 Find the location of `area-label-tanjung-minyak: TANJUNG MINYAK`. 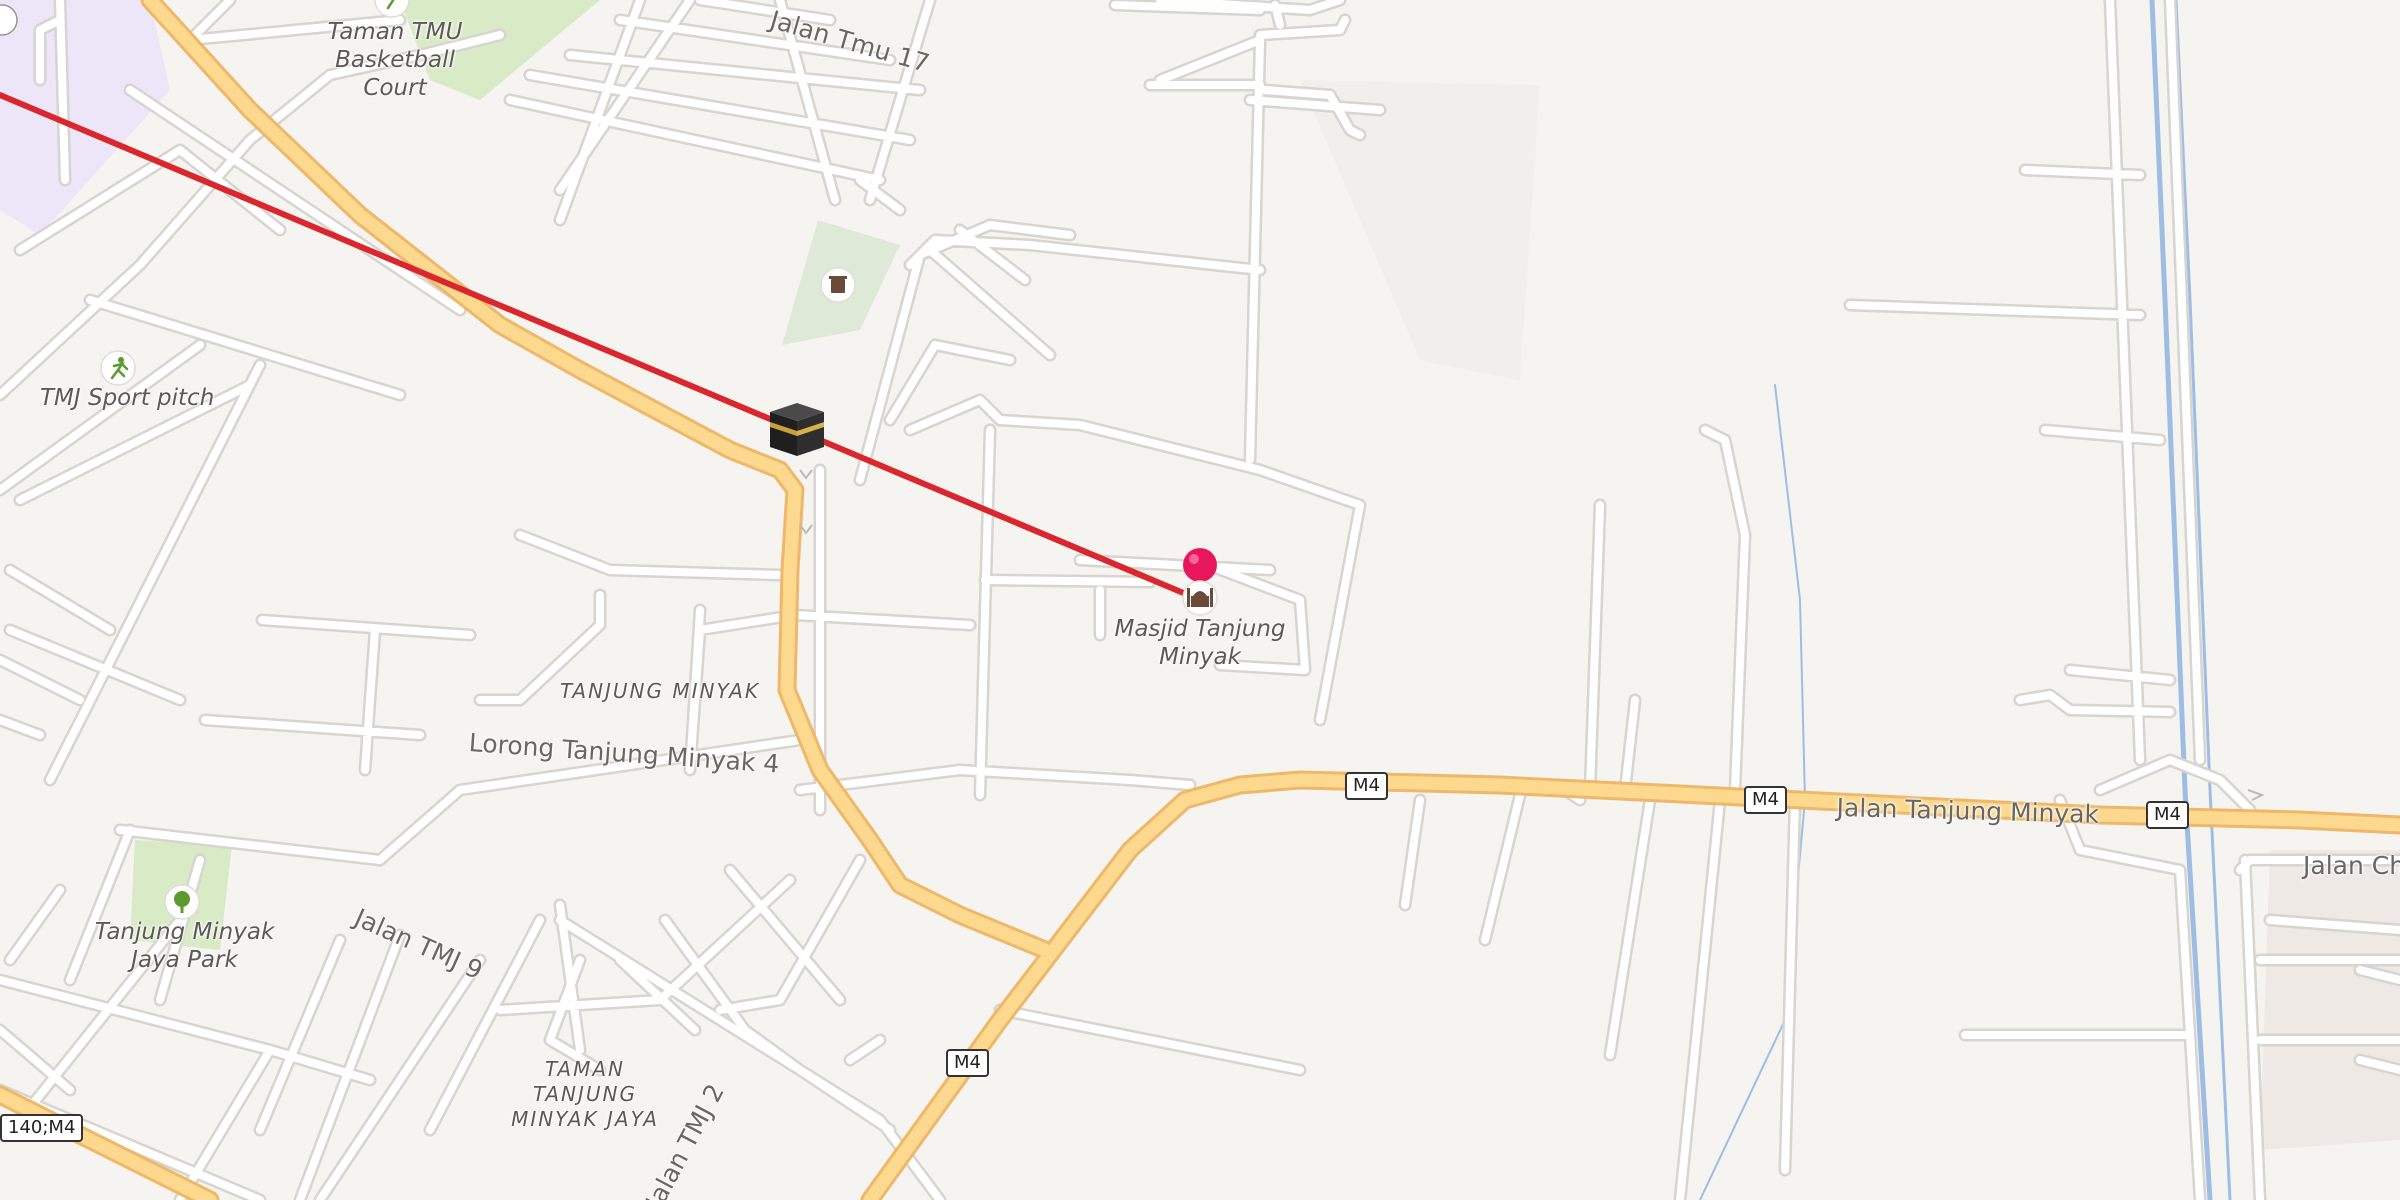

area-label-tanjung-minyak: TANJUNG MINYAK is located at coordinates (660, 691).